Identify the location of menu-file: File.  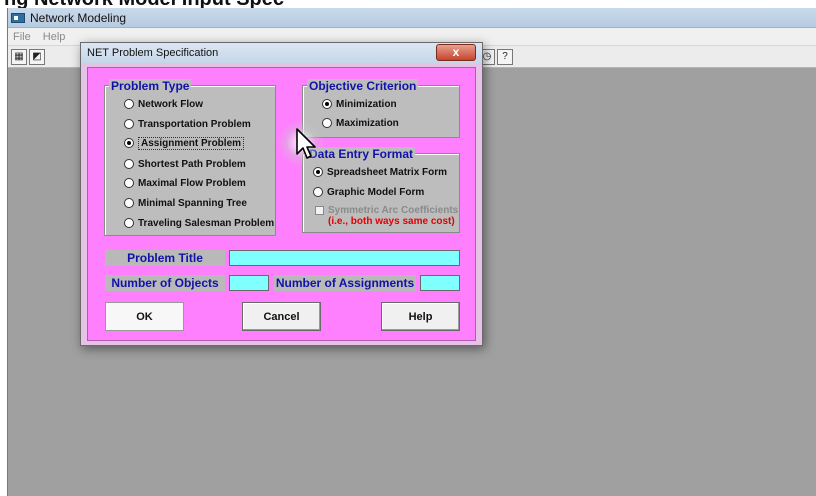
(21, 35).